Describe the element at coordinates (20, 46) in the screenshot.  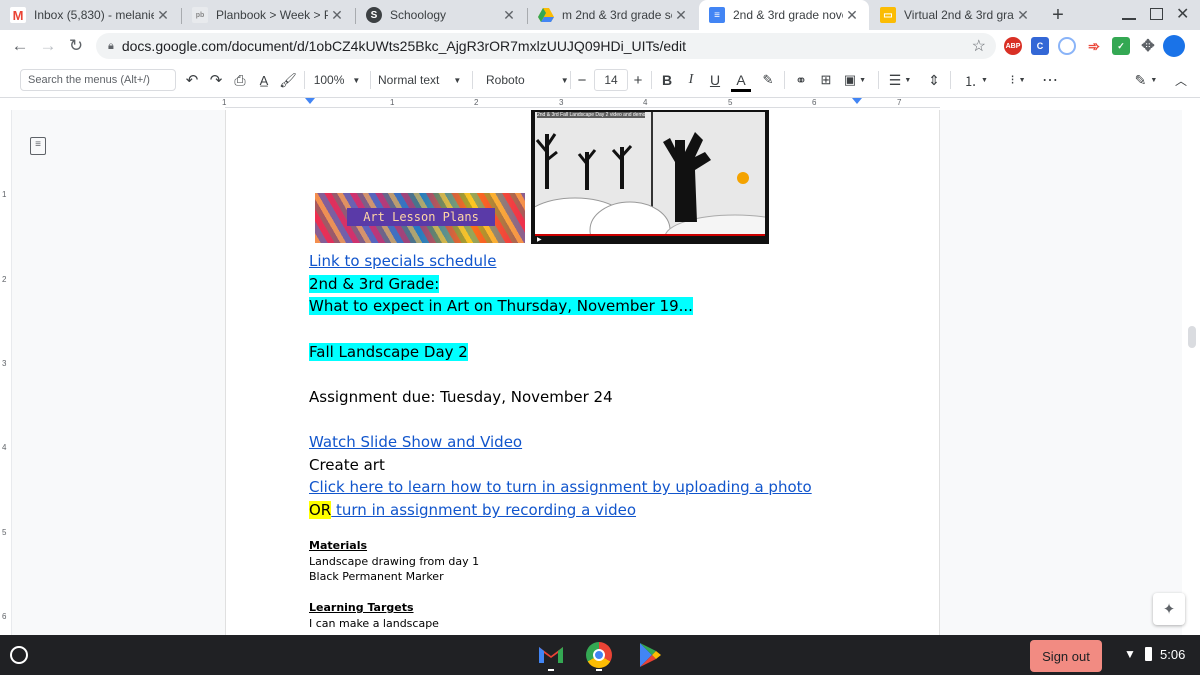
I see `back-button: ←` at that location.